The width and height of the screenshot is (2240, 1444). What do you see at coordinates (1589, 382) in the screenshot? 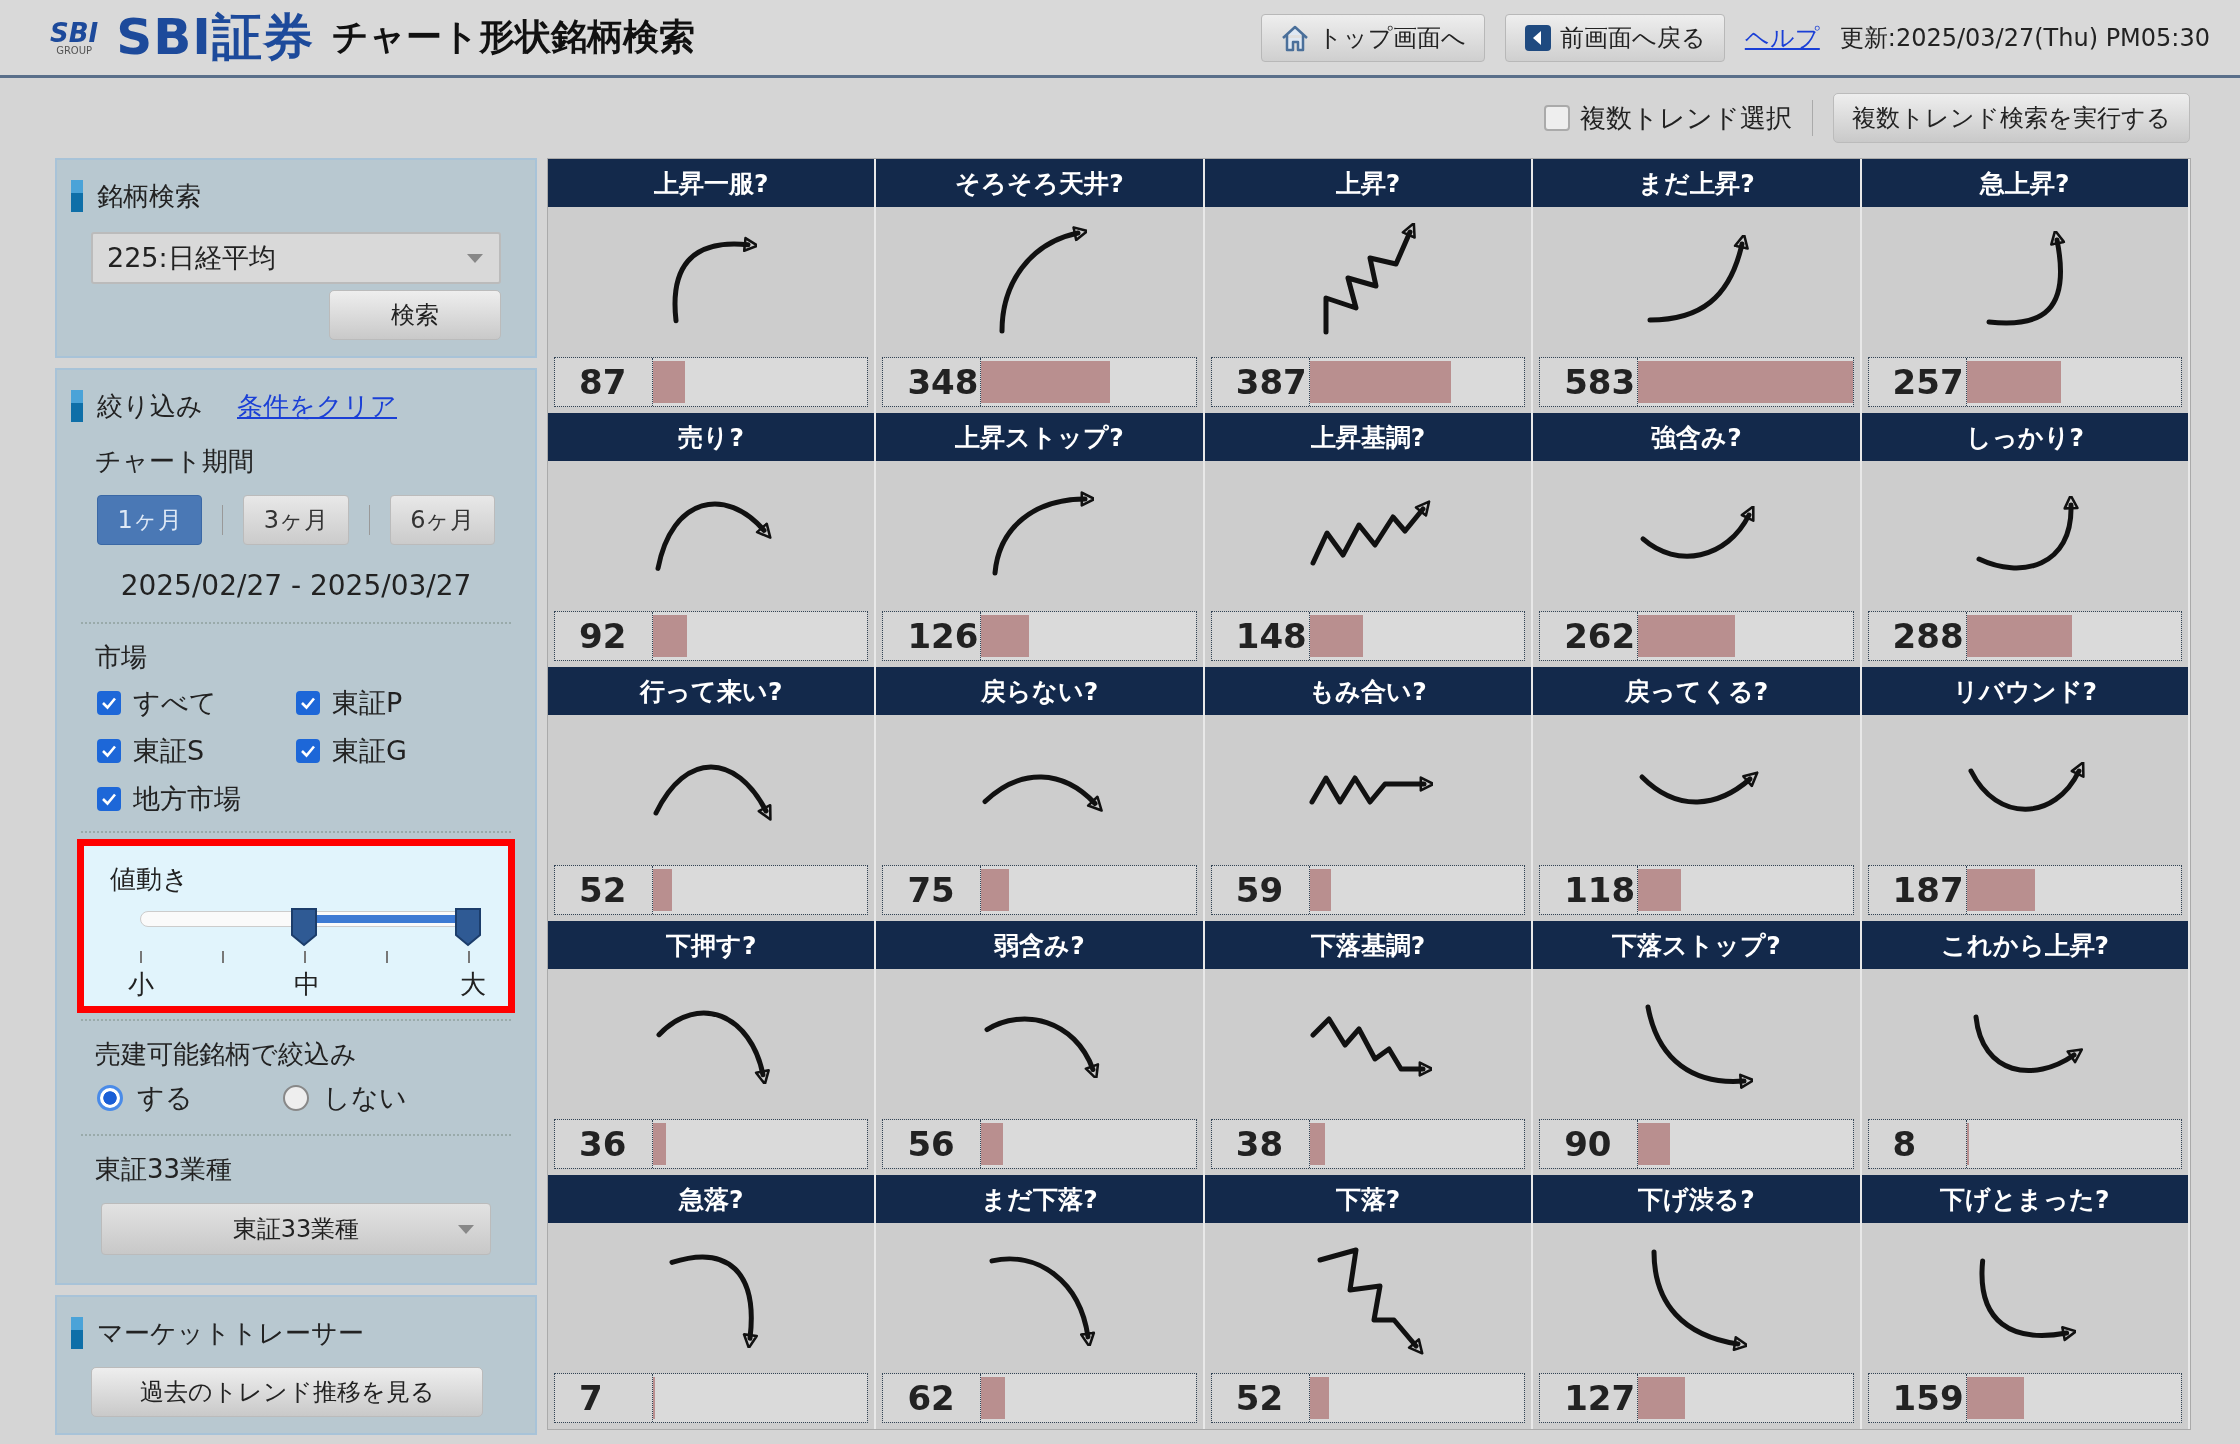
I see `stock-count: 583` at bounding box center [1589, 382].